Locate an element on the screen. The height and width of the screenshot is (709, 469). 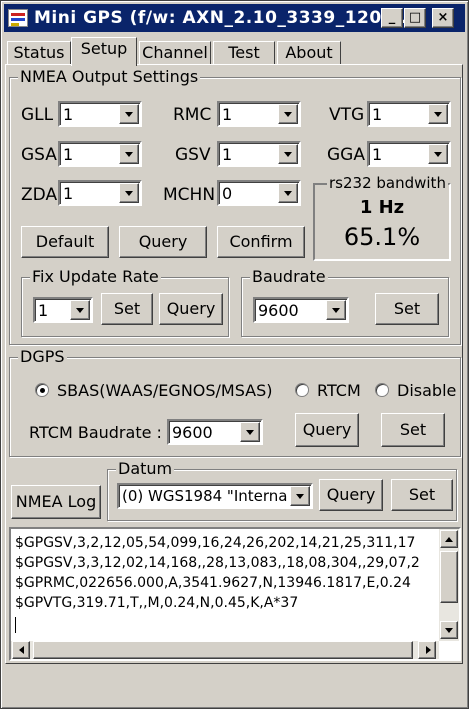
rs232-bandwidth-box: rs232 bandwith 1 Hz 65.1% is located at coordinates (382, 217).